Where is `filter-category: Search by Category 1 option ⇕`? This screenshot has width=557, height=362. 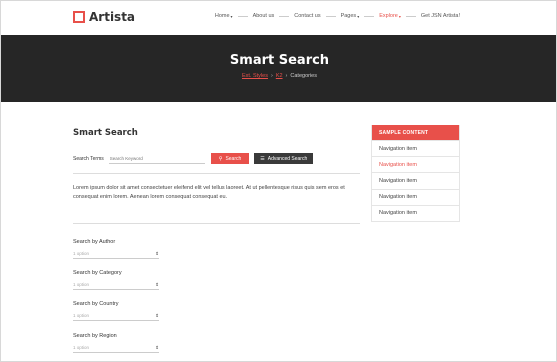 filter-category: Search by Category 1 option ⇕ is located at coordinates (116, 280).